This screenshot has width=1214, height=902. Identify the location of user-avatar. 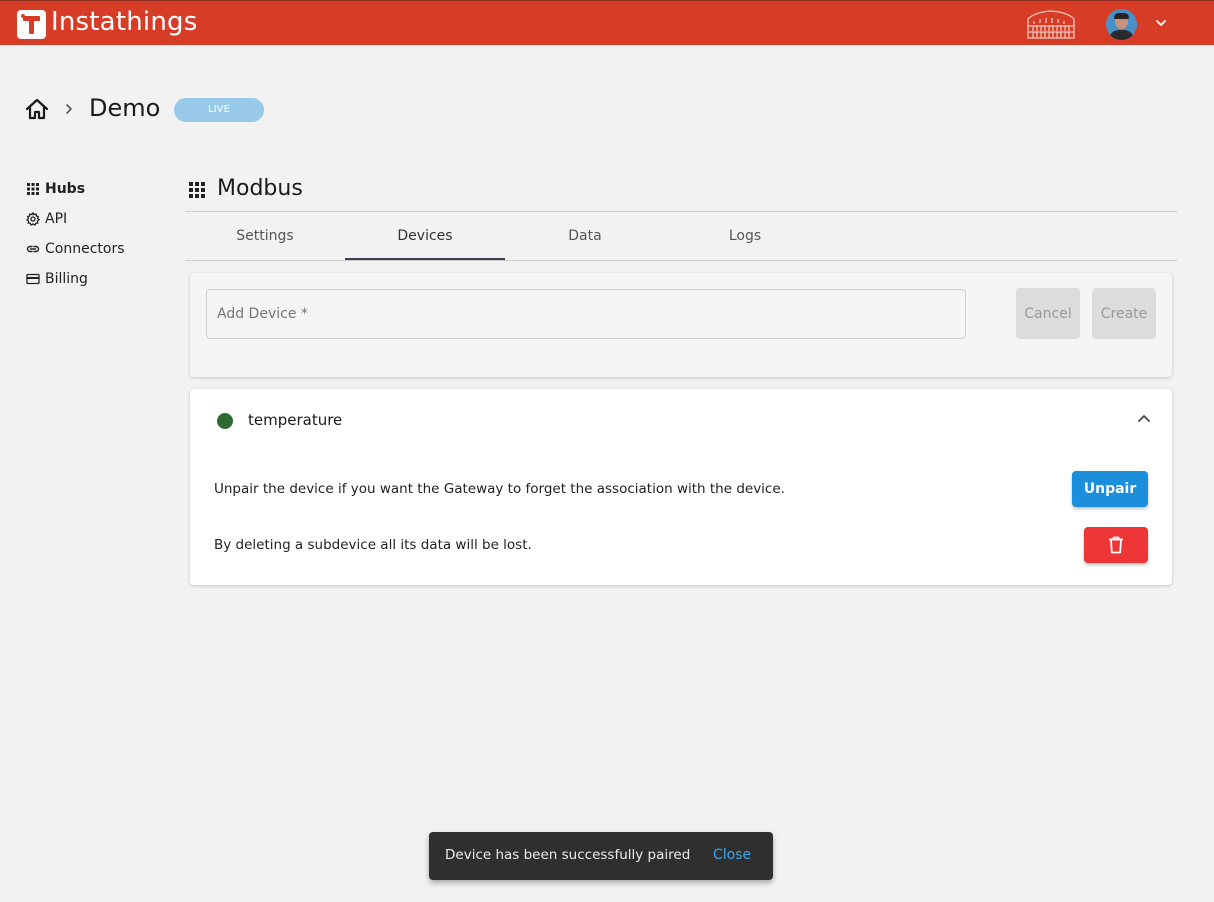
(1121, 24).